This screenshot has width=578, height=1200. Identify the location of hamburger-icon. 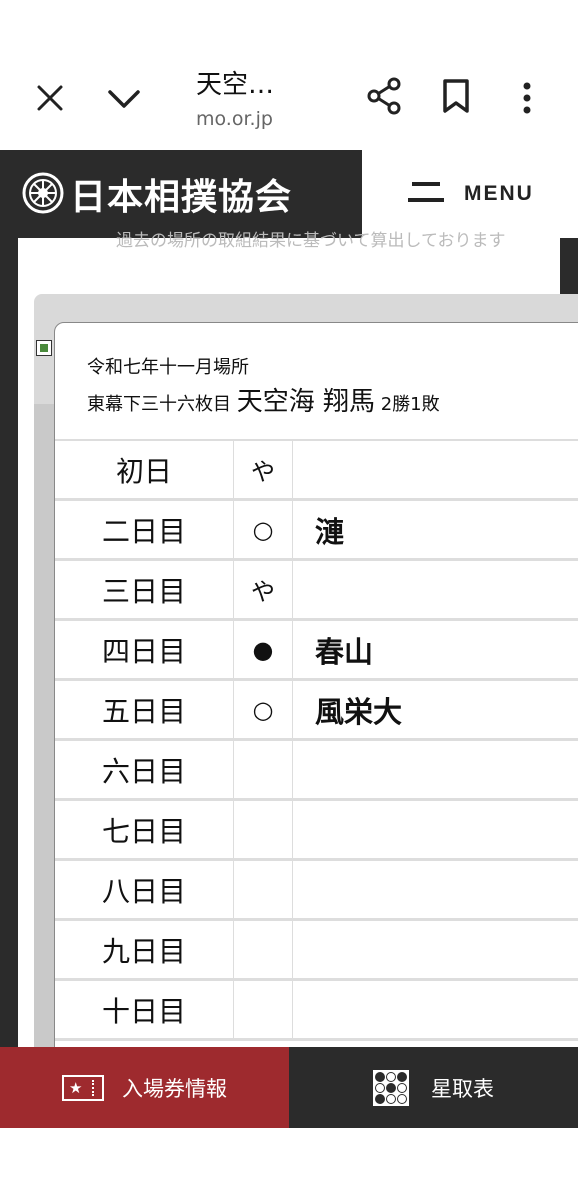
(426, 194).